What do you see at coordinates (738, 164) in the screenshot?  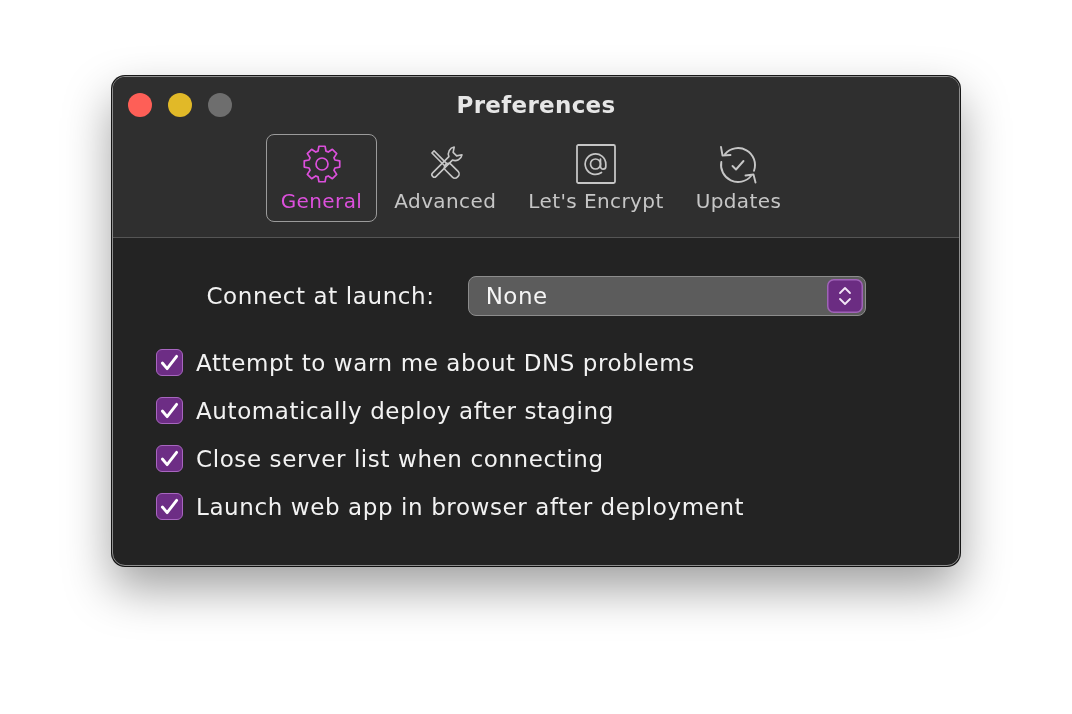 I see `circular-arrows-check-icon` at bounding box center [738, 164].